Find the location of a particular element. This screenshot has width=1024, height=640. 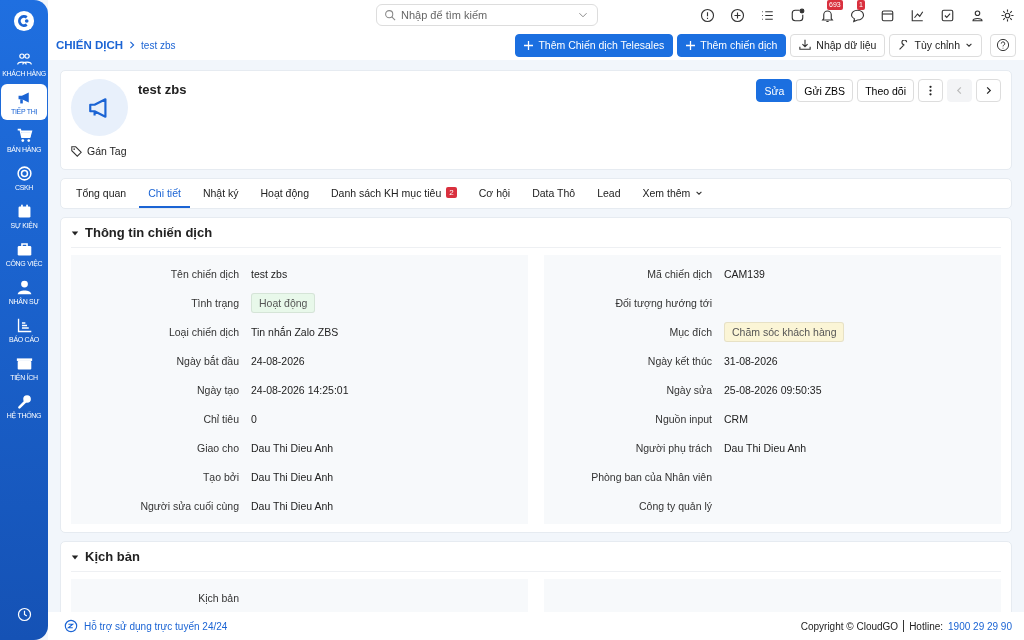

tab: Chi tiết is located at coordinates (164, 193).